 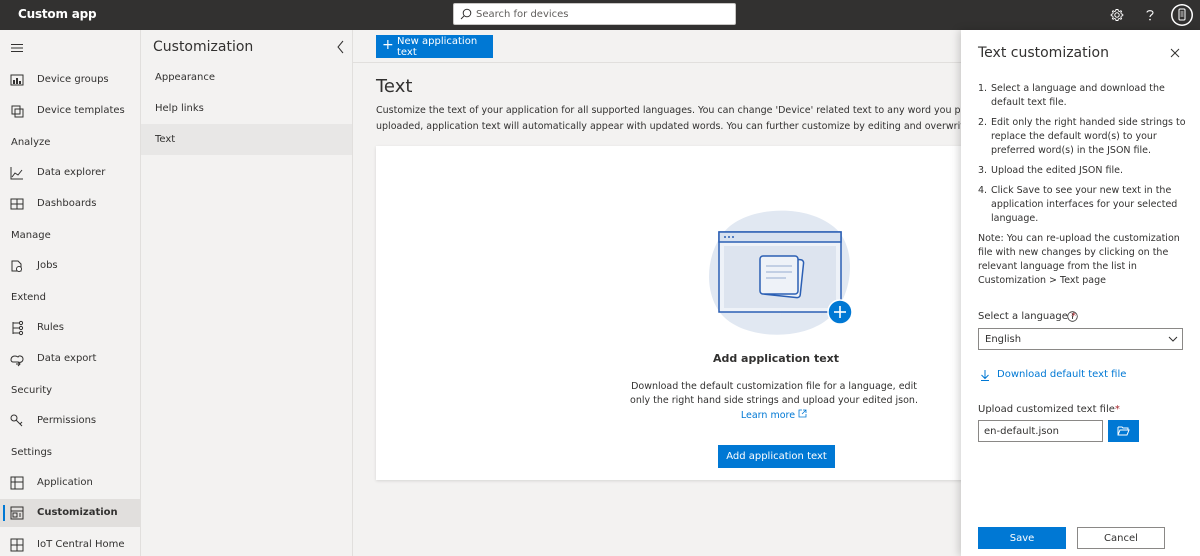 I want to click on nav-item-label: Data export, so click(x=67, y=358).